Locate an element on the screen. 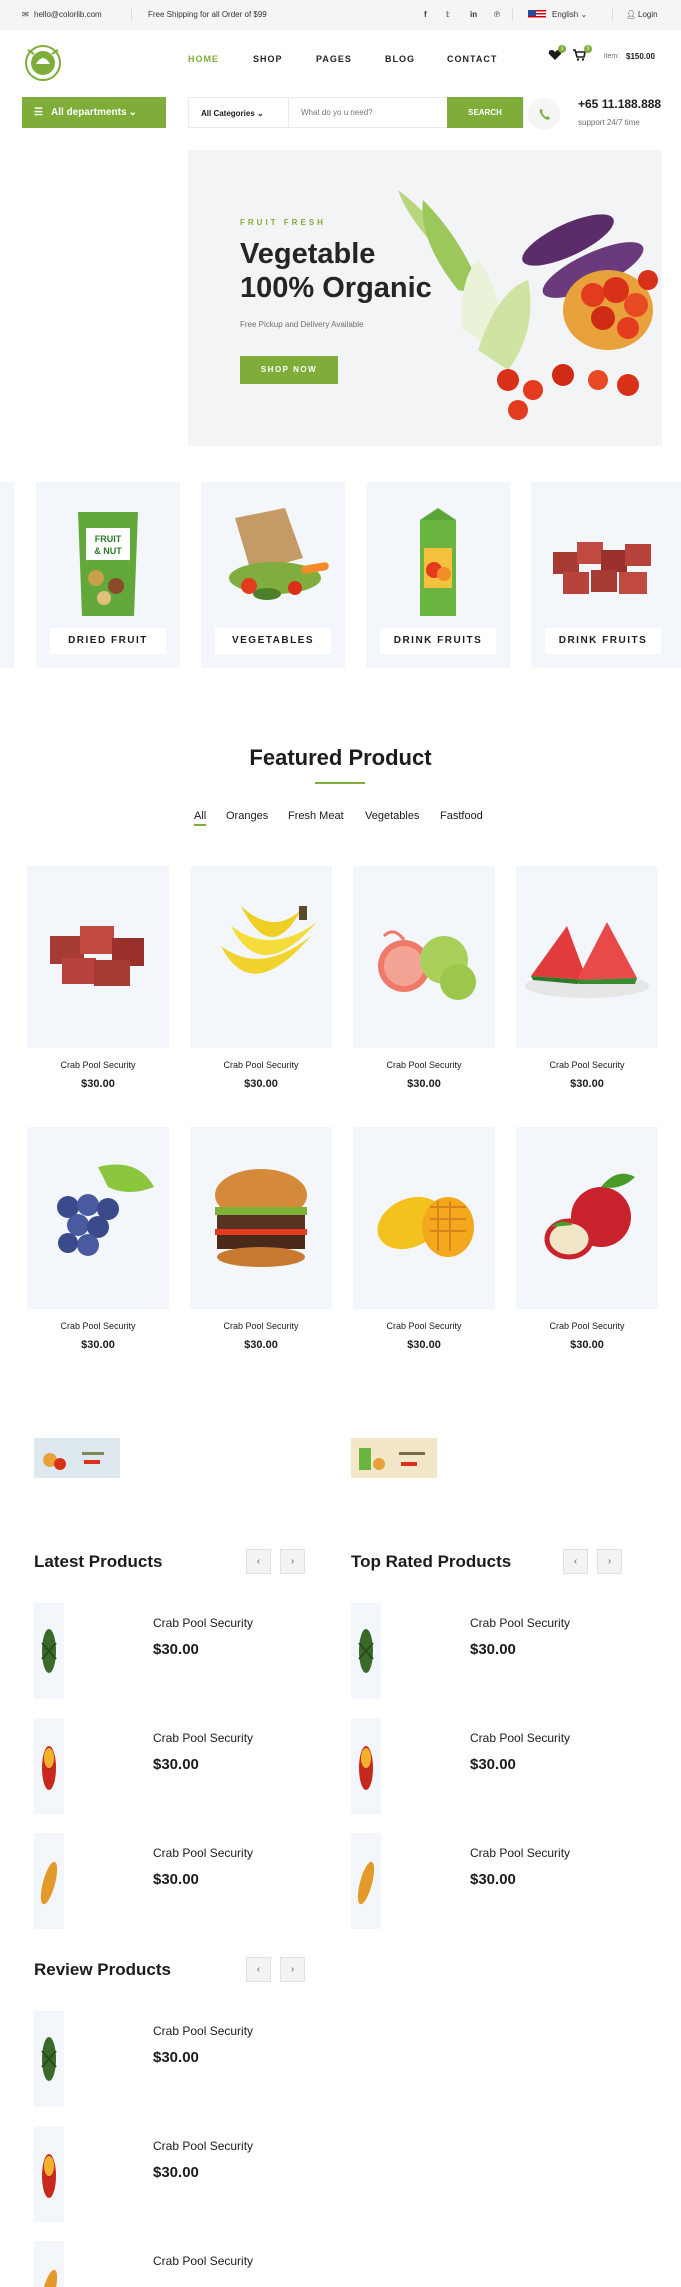  latest-next-arrow-icon: › is located at coordinates (292, 1561).